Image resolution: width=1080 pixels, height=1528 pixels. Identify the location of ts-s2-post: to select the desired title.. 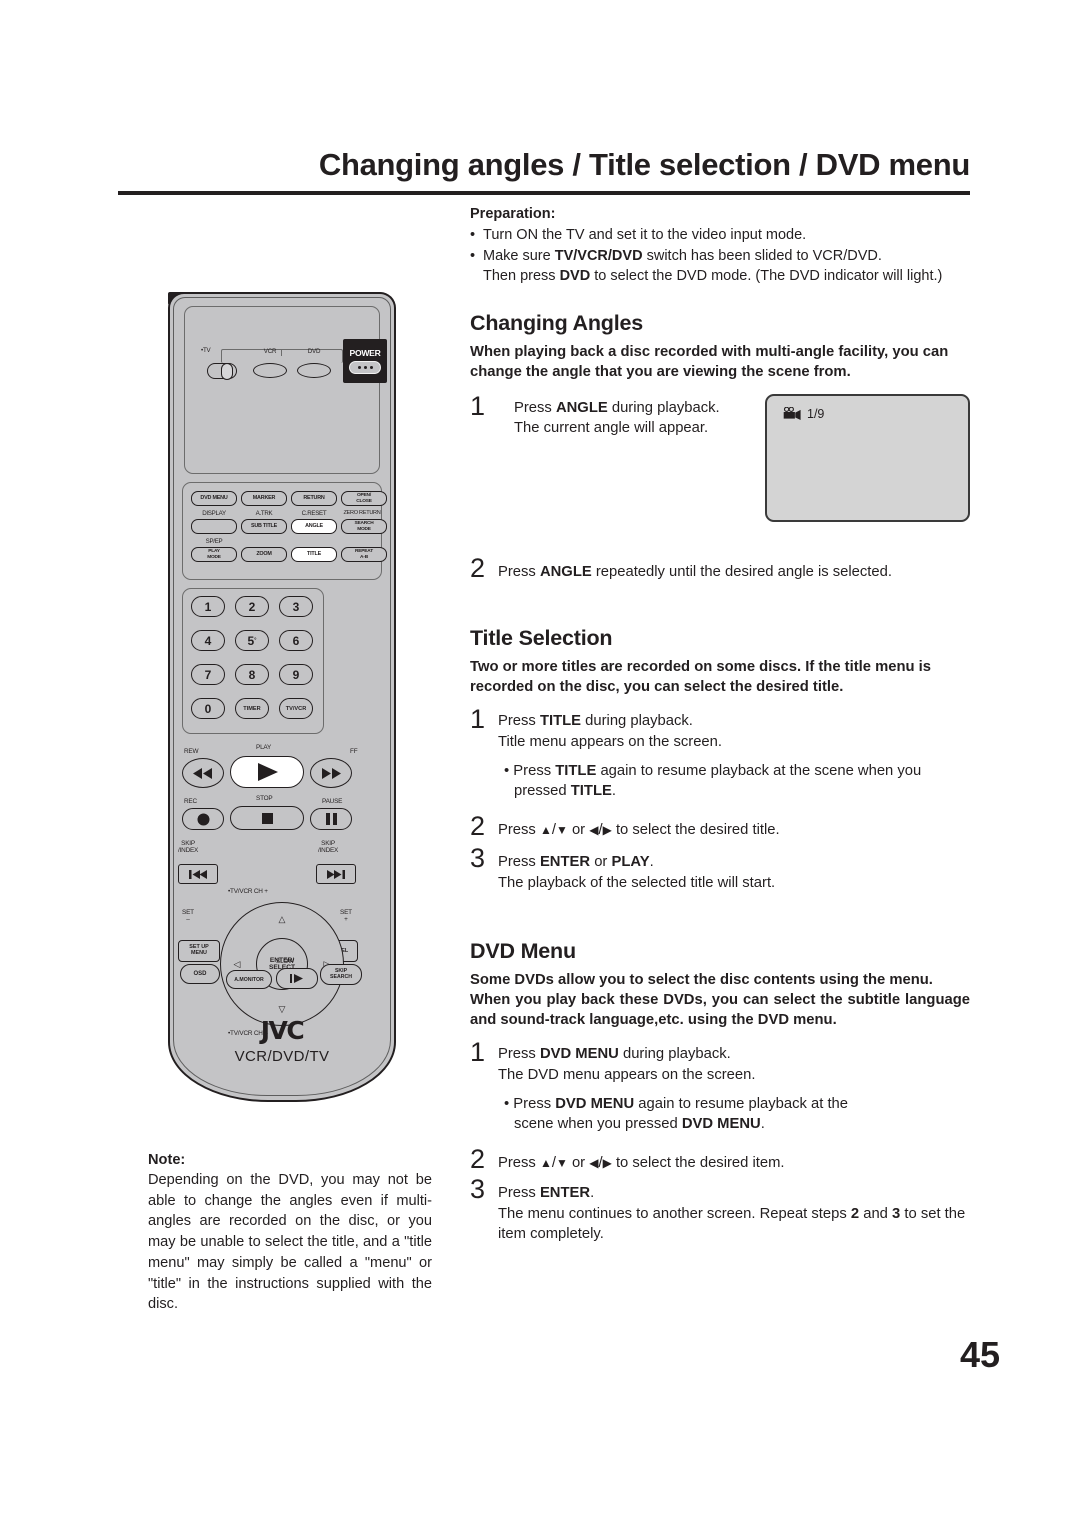
(695, 829).